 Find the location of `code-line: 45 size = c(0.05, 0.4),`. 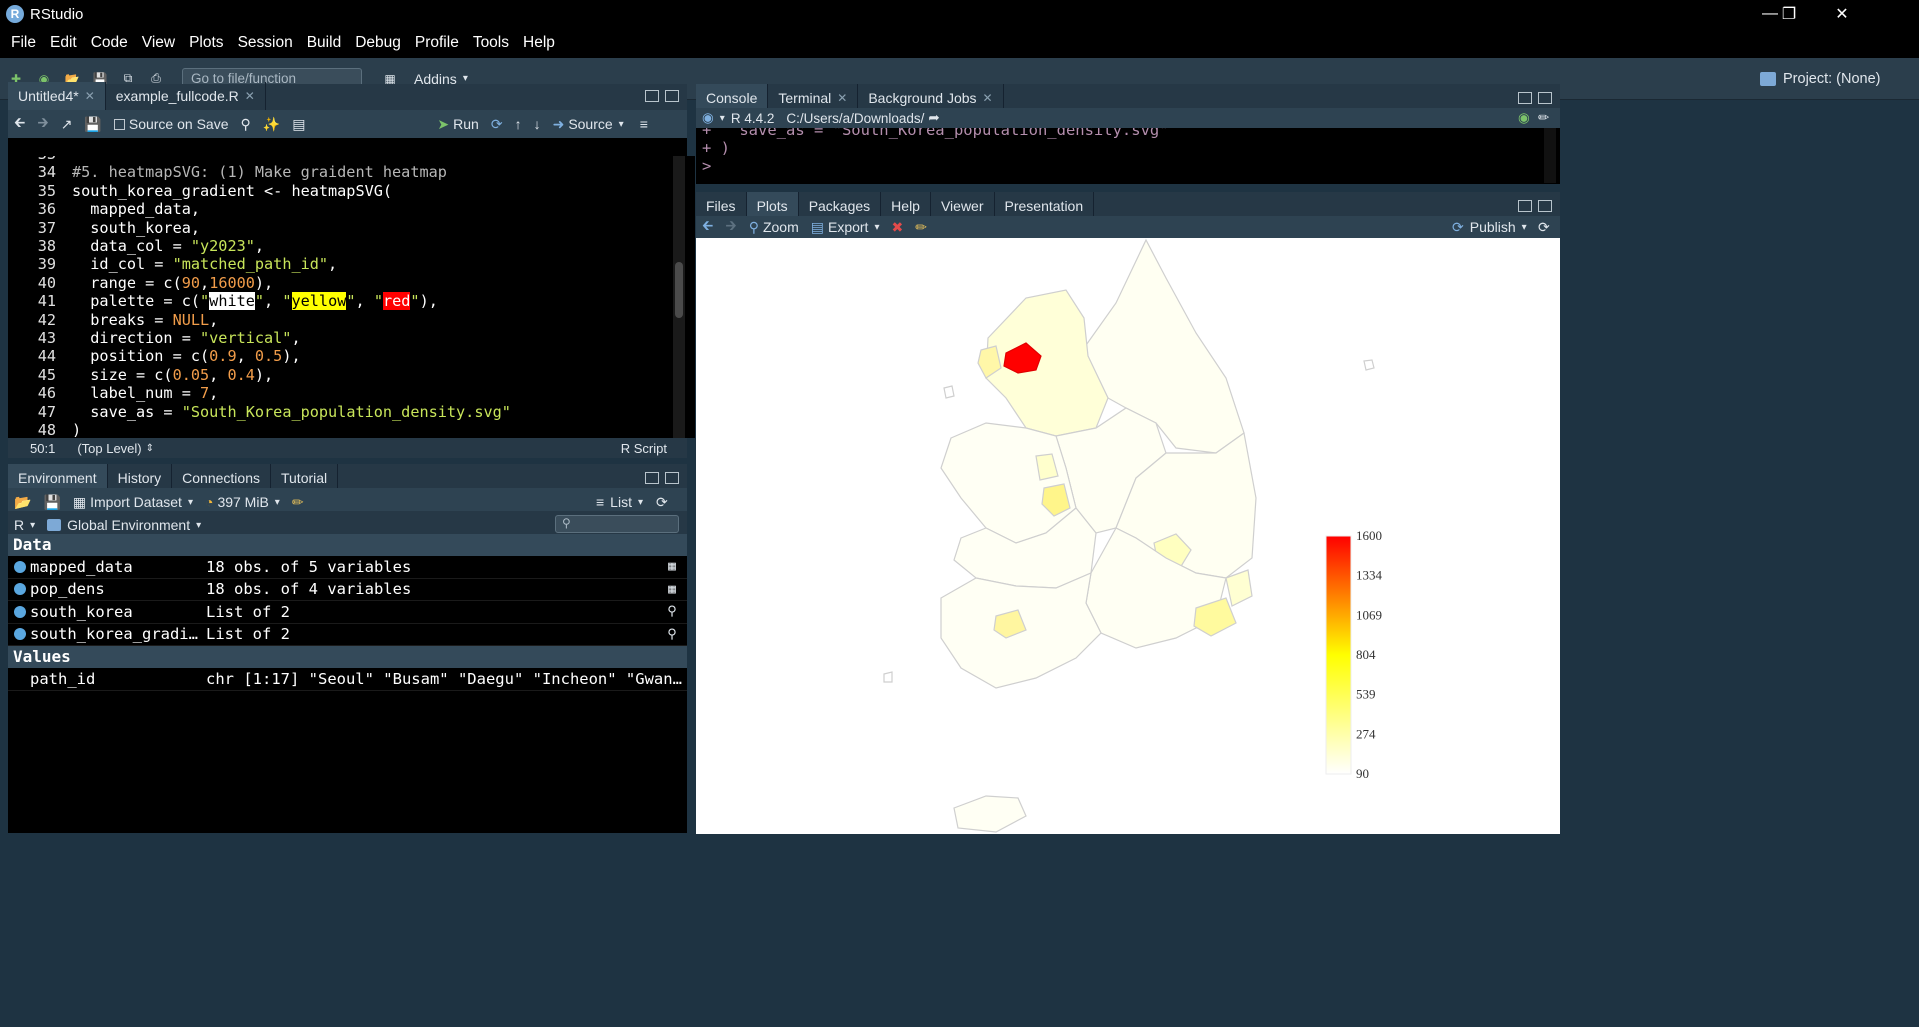

code-line: 45 size = c(0.05, 0.4), is located at coordinates (338, 375).